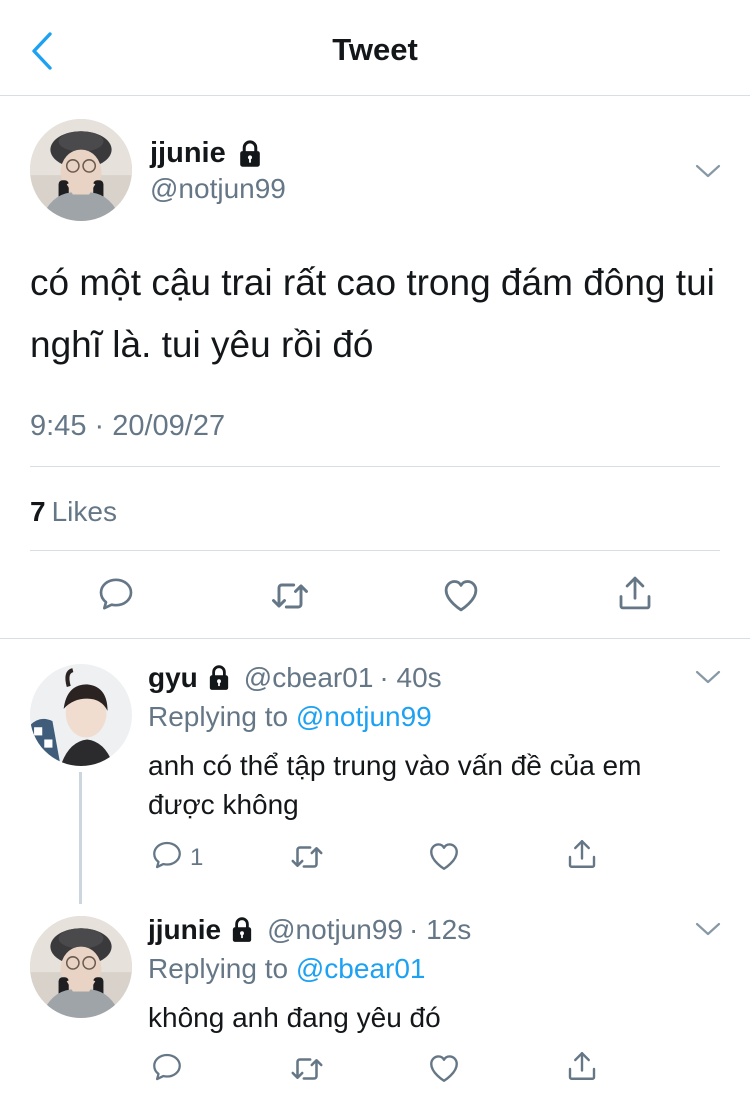 This screenshot has height=1097, width=750. Describe the element at coordinates (185, 929) in the screenshot. I see `reply-author-name: jjunie` at that location.